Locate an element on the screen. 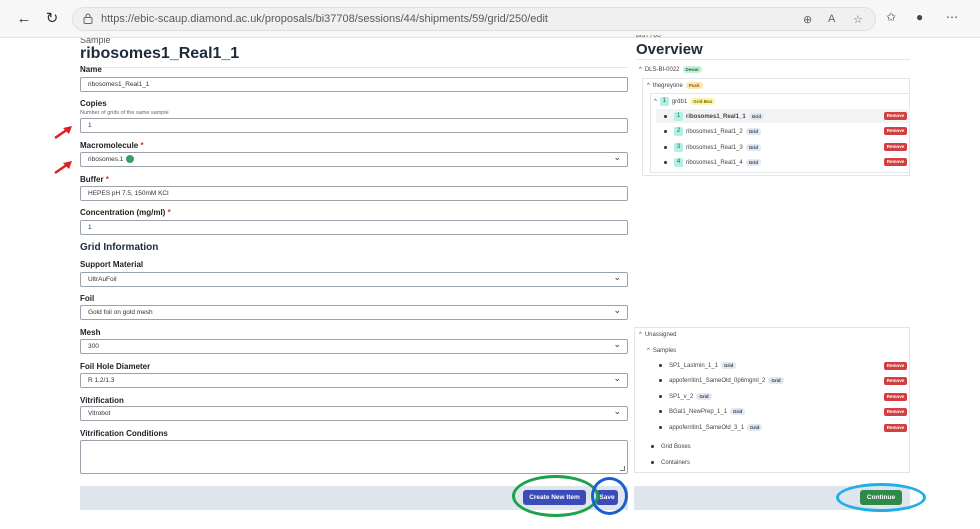 Image resolution: width=980 pixels, height=529 pixels. concentration-field: 1 is located at coordinates (354, 227).